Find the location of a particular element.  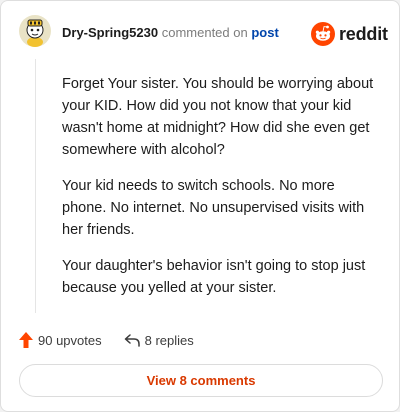

post-link: post is located at coordinates (264, 32).